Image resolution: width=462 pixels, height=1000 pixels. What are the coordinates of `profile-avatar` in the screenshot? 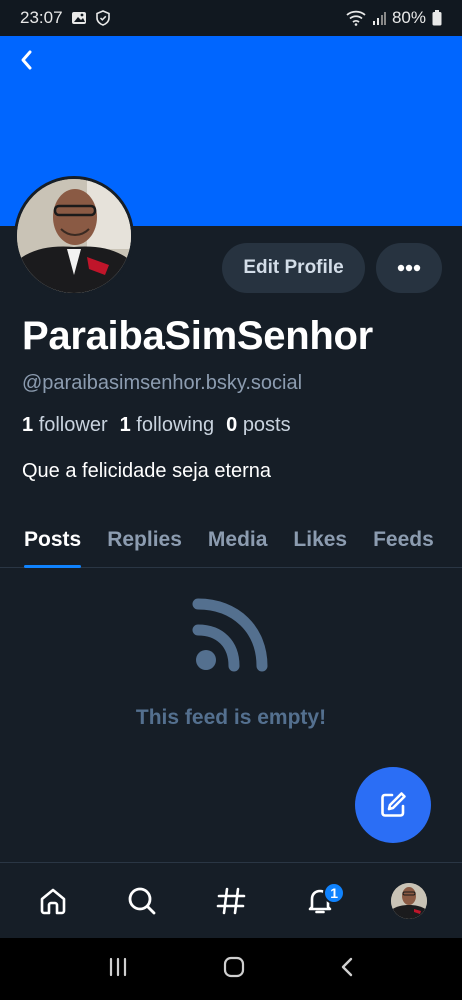 It's located at (74, 236).